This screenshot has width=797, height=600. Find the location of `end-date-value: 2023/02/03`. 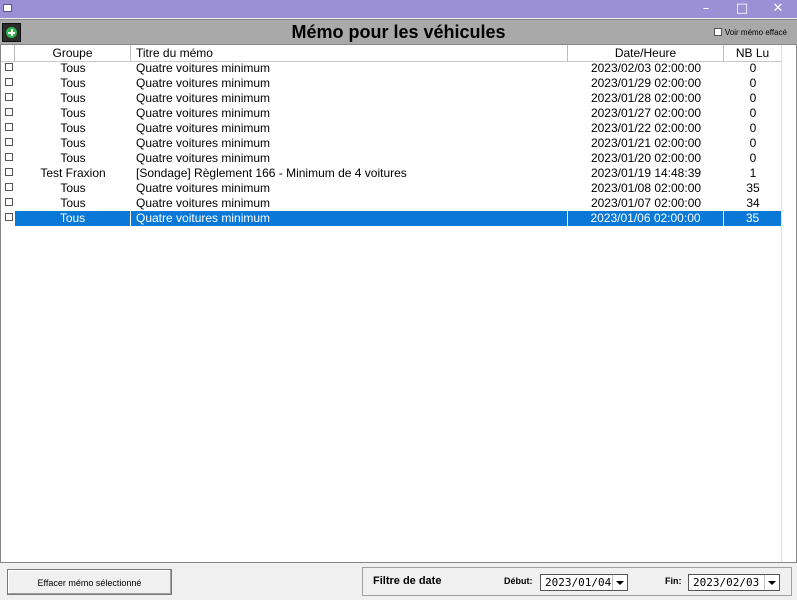

end-date-value: 2023/02/03 is located at coordinates (726, 582).